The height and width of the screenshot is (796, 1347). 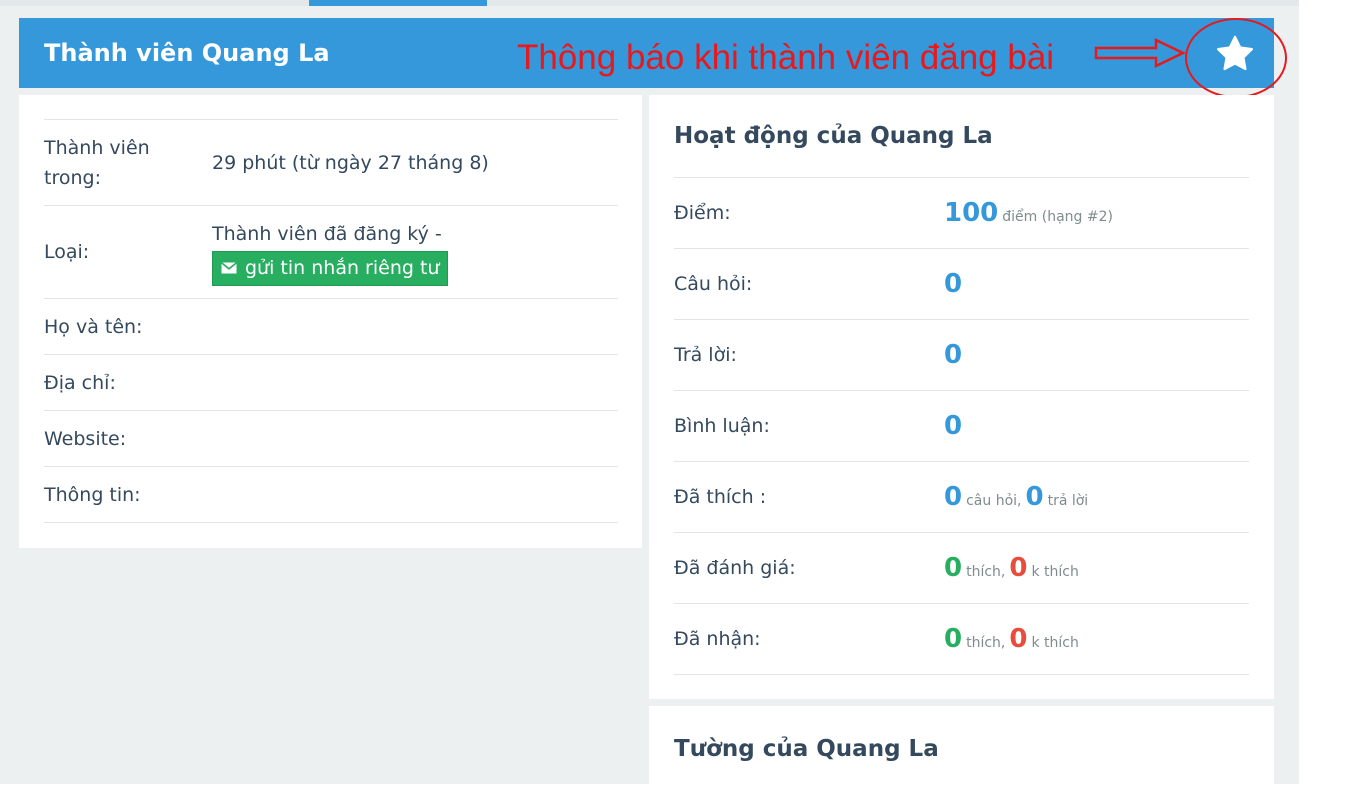 I want to click on annotation-arrow, so click(x=1140, y=53).